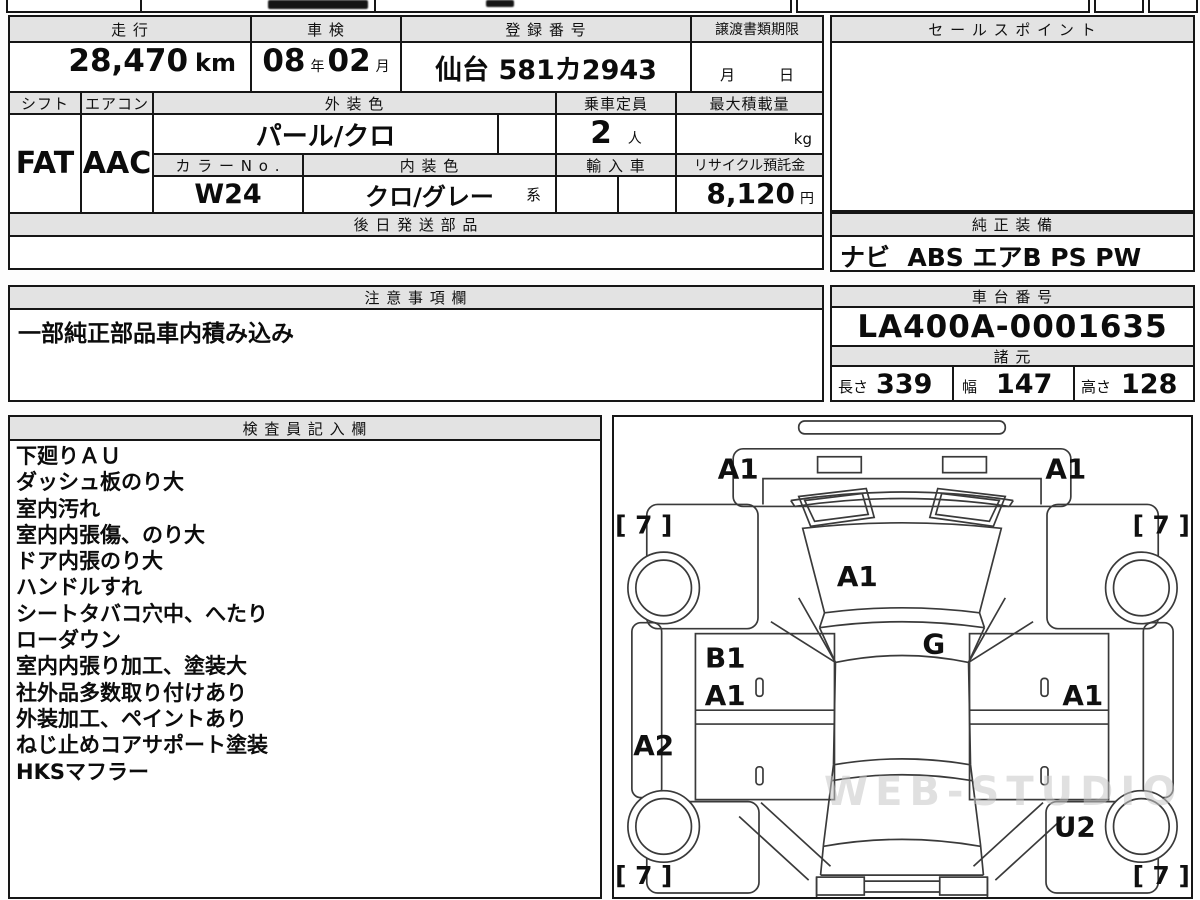 This screenshot has height=900, width=1200. Describe the element at coordinates (533, 195) in the screenshot. I see `interior-color-suffix: 系` at that location.